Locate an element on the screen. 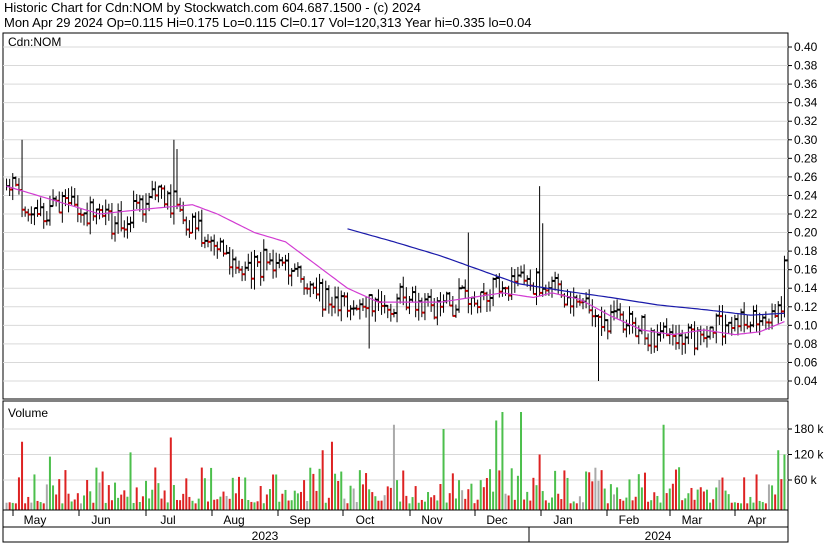  month-label: Nov is located at coordinates (431, 520).